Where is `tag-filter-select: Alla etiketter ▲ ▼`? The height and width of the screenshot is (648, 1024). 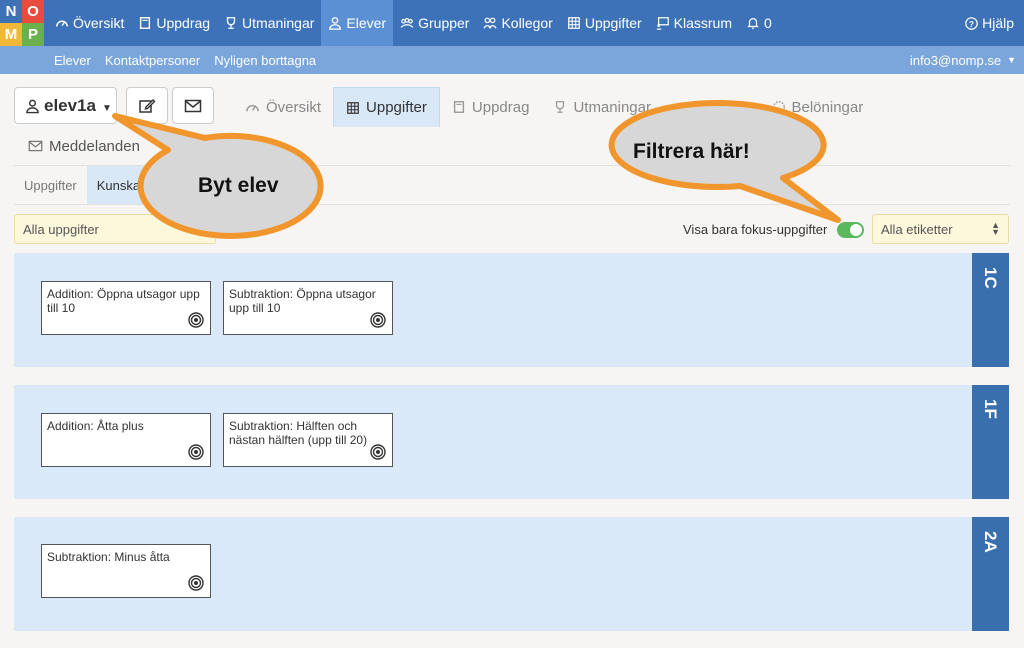
tag-filter-select: Alla etiketter ▲ ▼ is located at coordinates (940, 229).